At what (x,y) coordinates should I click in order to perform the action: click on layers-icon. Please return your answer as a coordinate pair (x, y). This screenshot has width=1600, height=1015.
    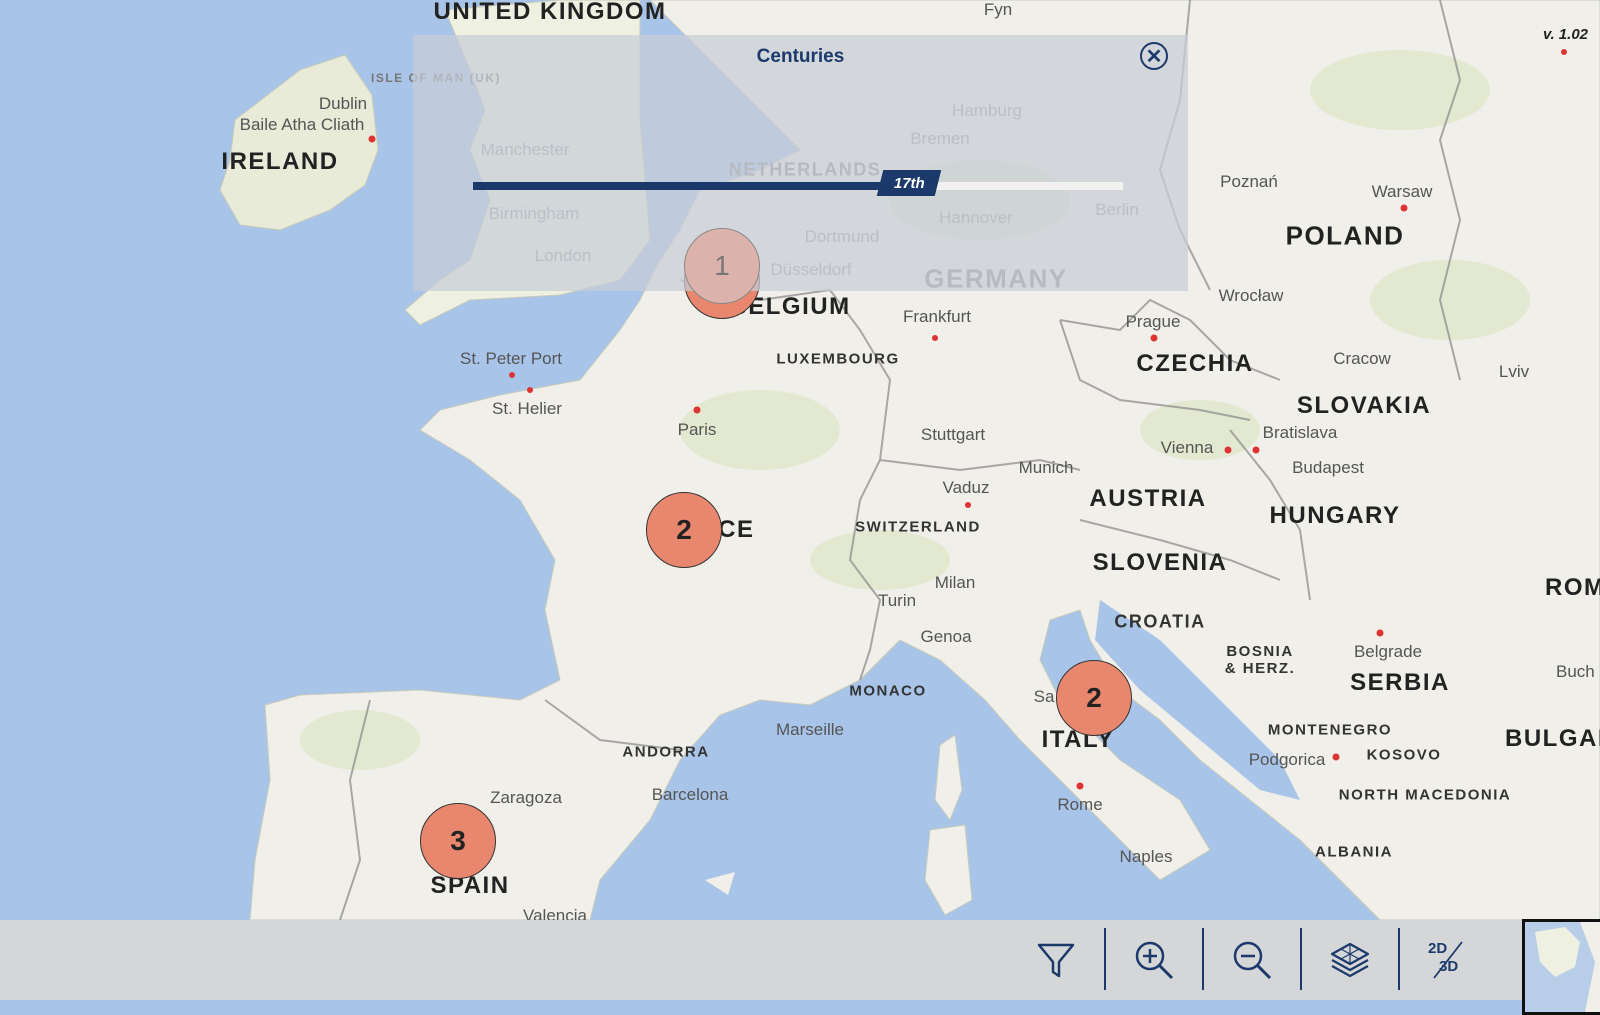
    Looking at the image, I should click on (1350, 960).